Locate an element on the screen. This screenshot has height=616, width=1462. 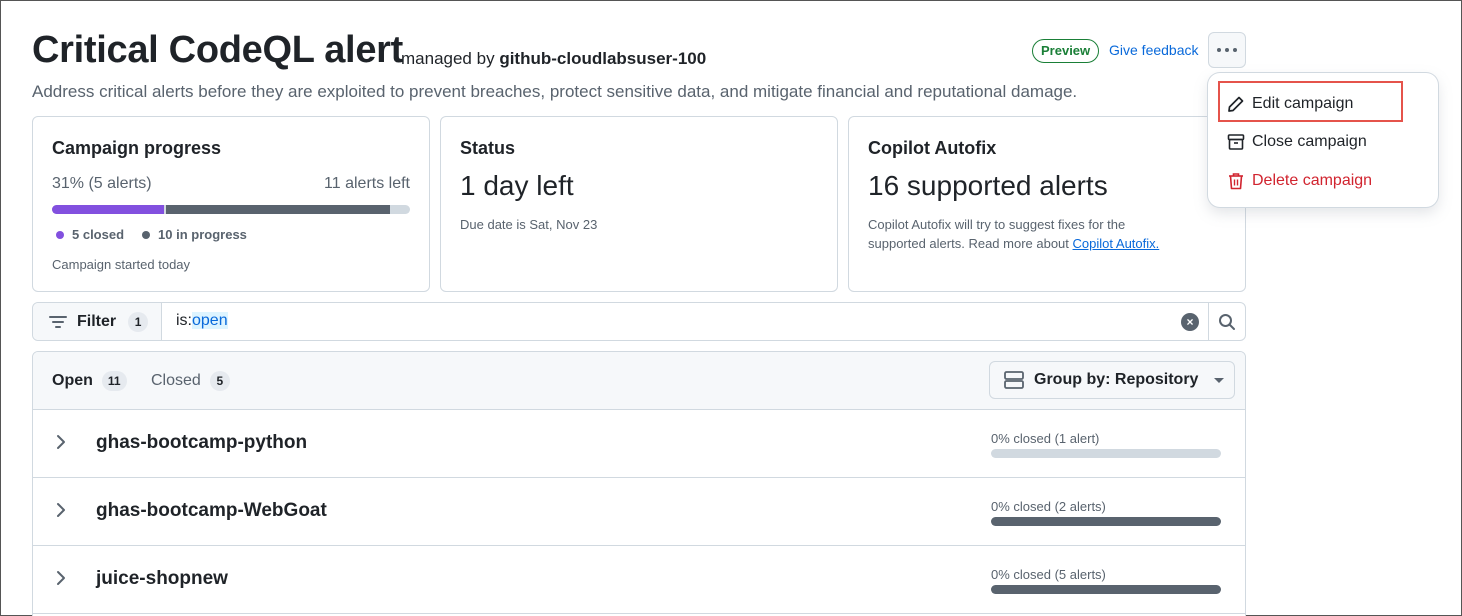
search-icon is located at coordinates (1227, 321).